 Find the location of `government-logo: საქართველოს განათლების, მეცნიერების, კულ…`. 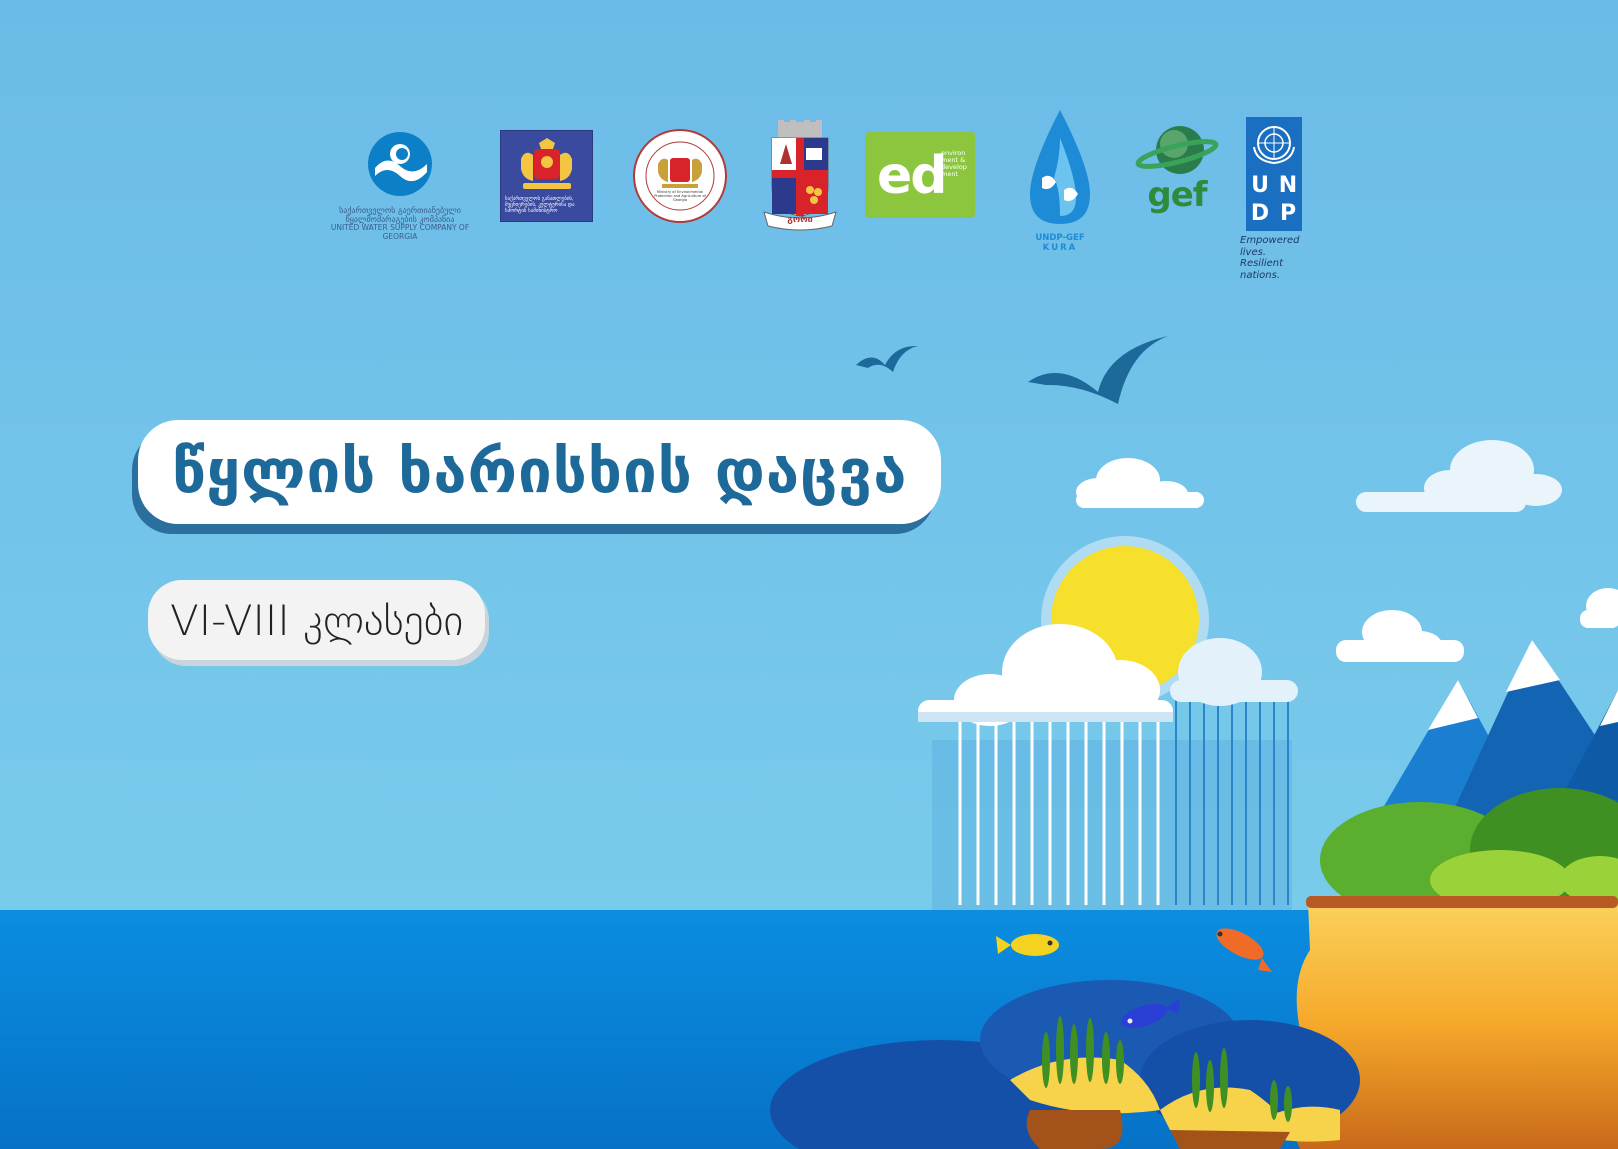

government-logo: საქართველოს განათლების, მეცნიერების, კულ… is located at coordinates (546, 176).